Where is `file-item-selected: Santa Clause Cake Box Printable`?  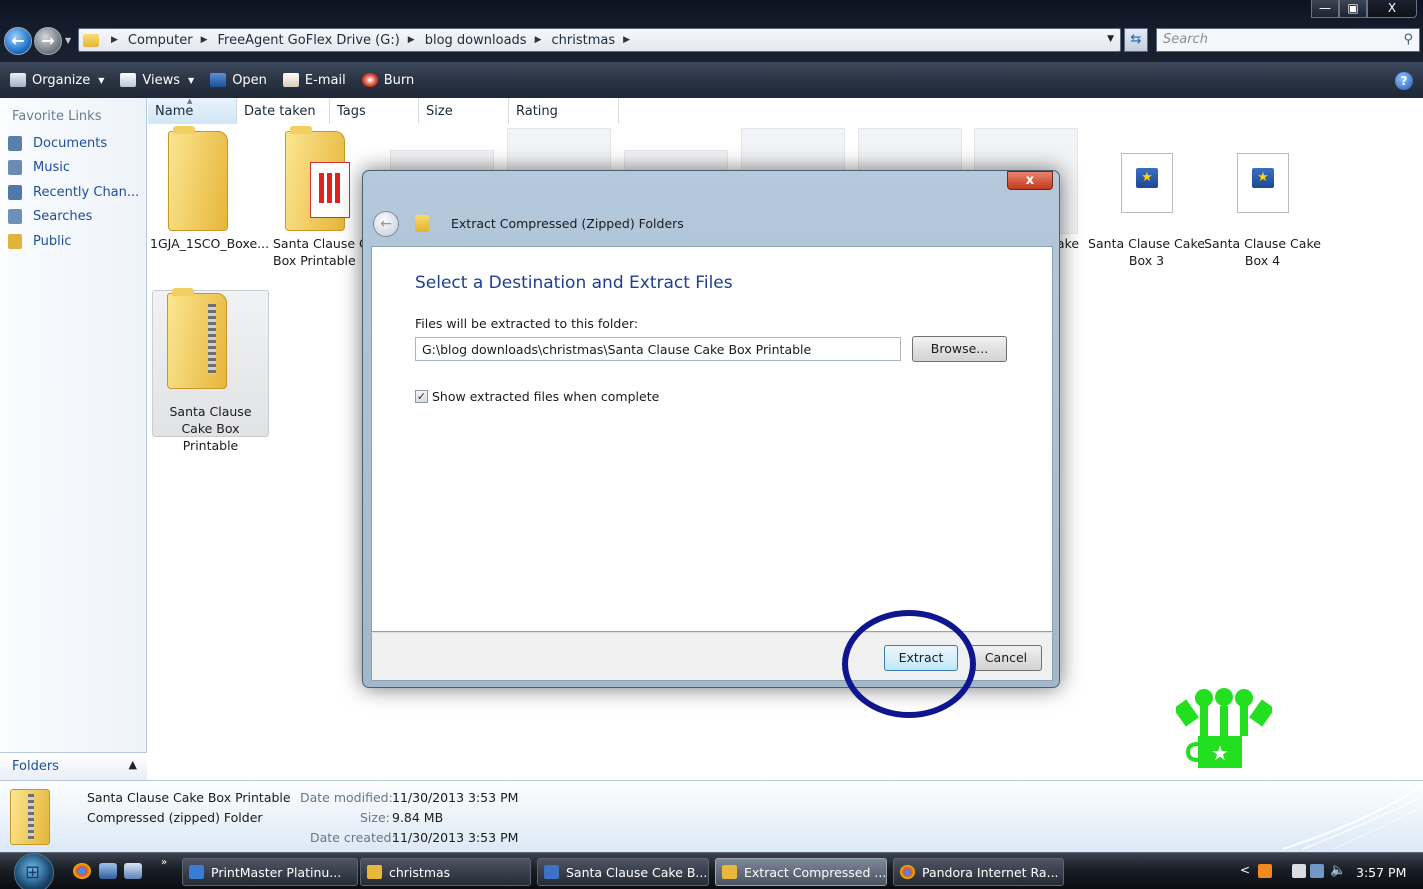
file-item-selected: Santa Clause Cake Box Printable is located at coordinates (210, 370).